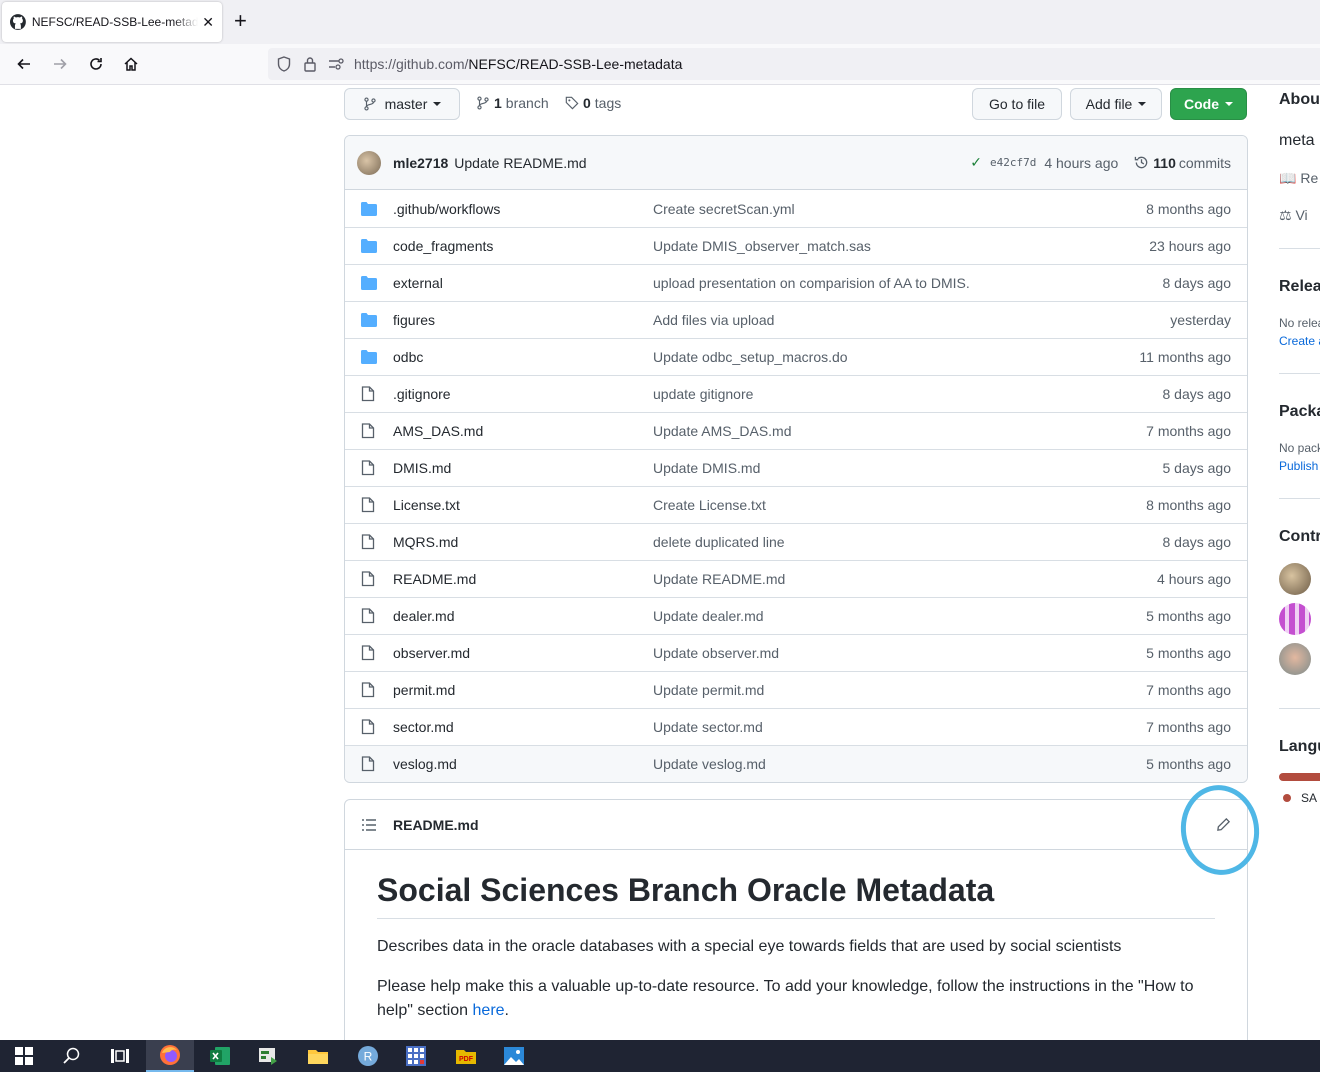 The image size is (1320, 1072). I want to click on contributors-heading: Contr, so click(1299, 537).